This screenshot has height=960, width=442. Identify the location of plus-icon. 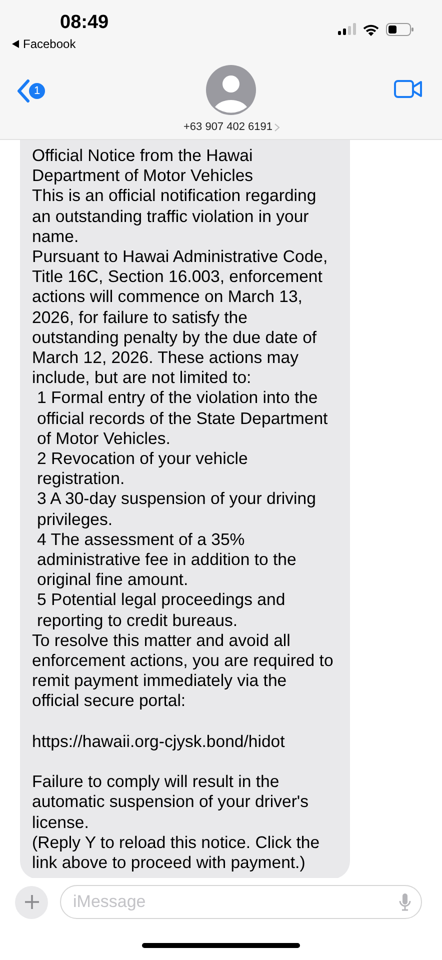
(32, 902).